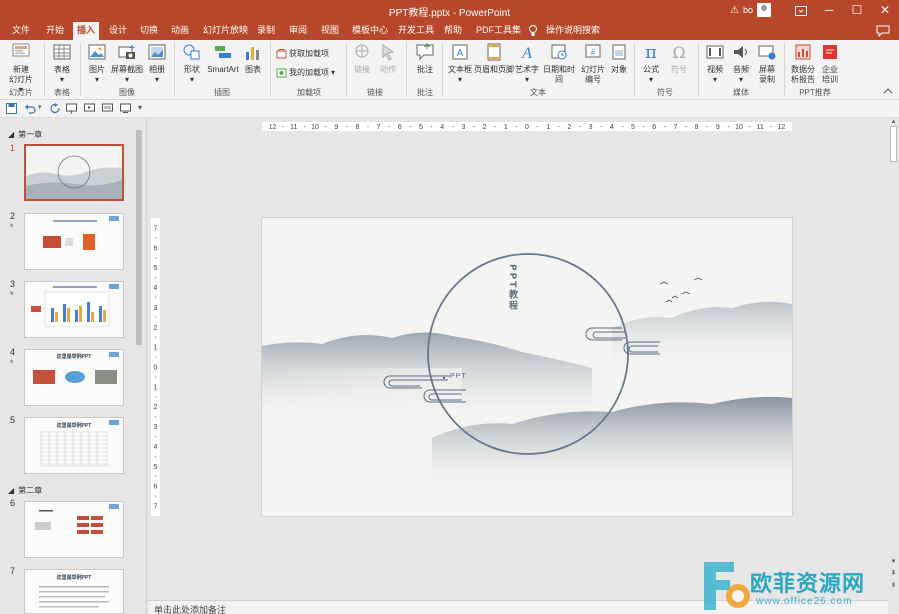 Image resolution: width=899 pixels, height=614 pixels. I want to click on ribbon-display-options-icon, so click(801, 11).